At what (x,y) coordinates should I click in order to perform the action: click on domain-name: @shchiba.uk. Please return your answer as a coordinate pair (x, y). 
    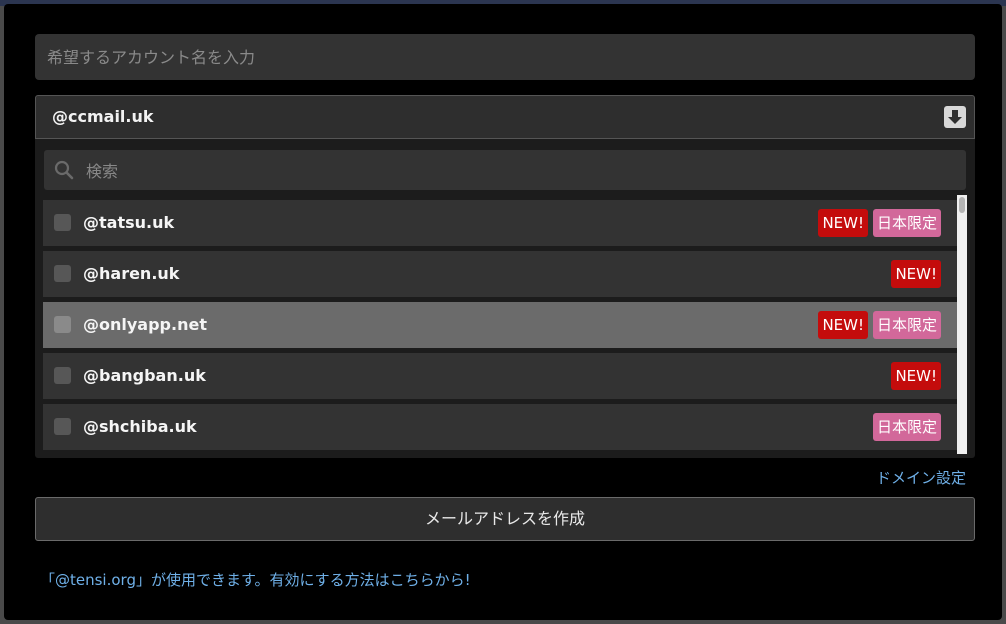
    Looking at the image, I should click on (140, 426).